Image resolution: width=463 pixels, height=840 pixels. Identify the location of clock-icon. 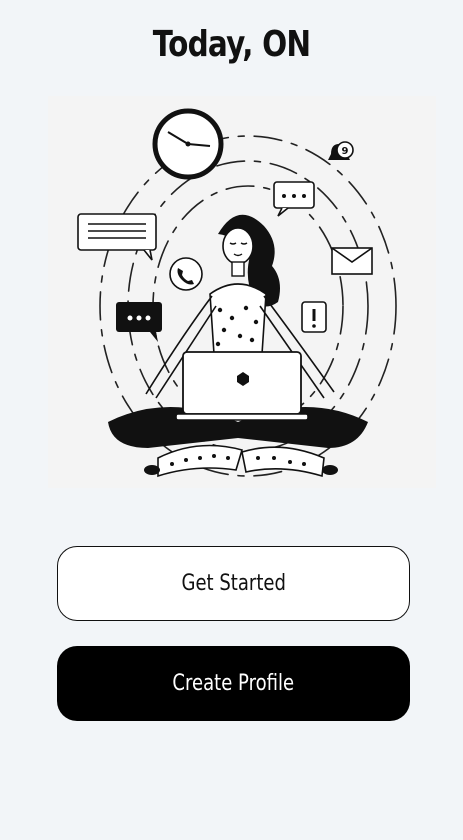
(188, 144).